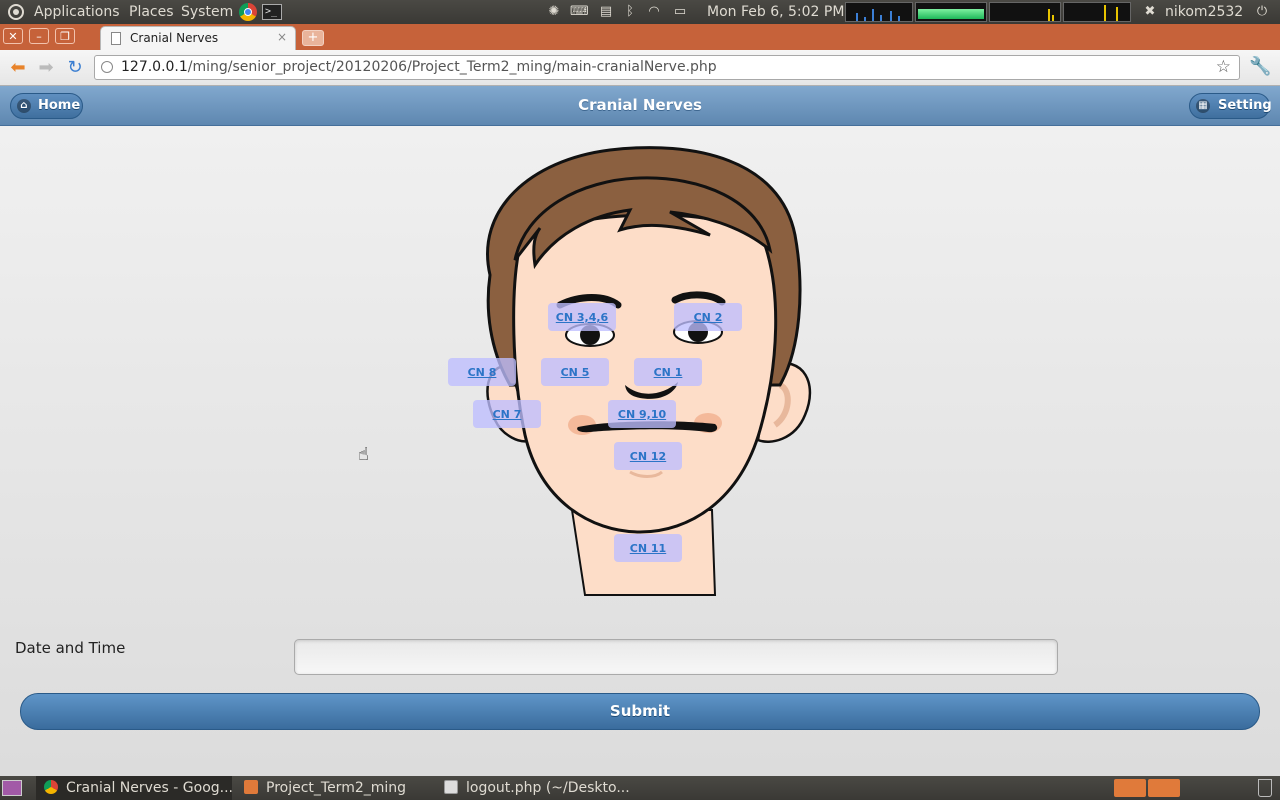 This screenshot has width=1280, height=800. What do you see at coordinates (1150, 12) in the screenshot?
I see `user-status-icon: ✖` at bounding box center [1150, 12].